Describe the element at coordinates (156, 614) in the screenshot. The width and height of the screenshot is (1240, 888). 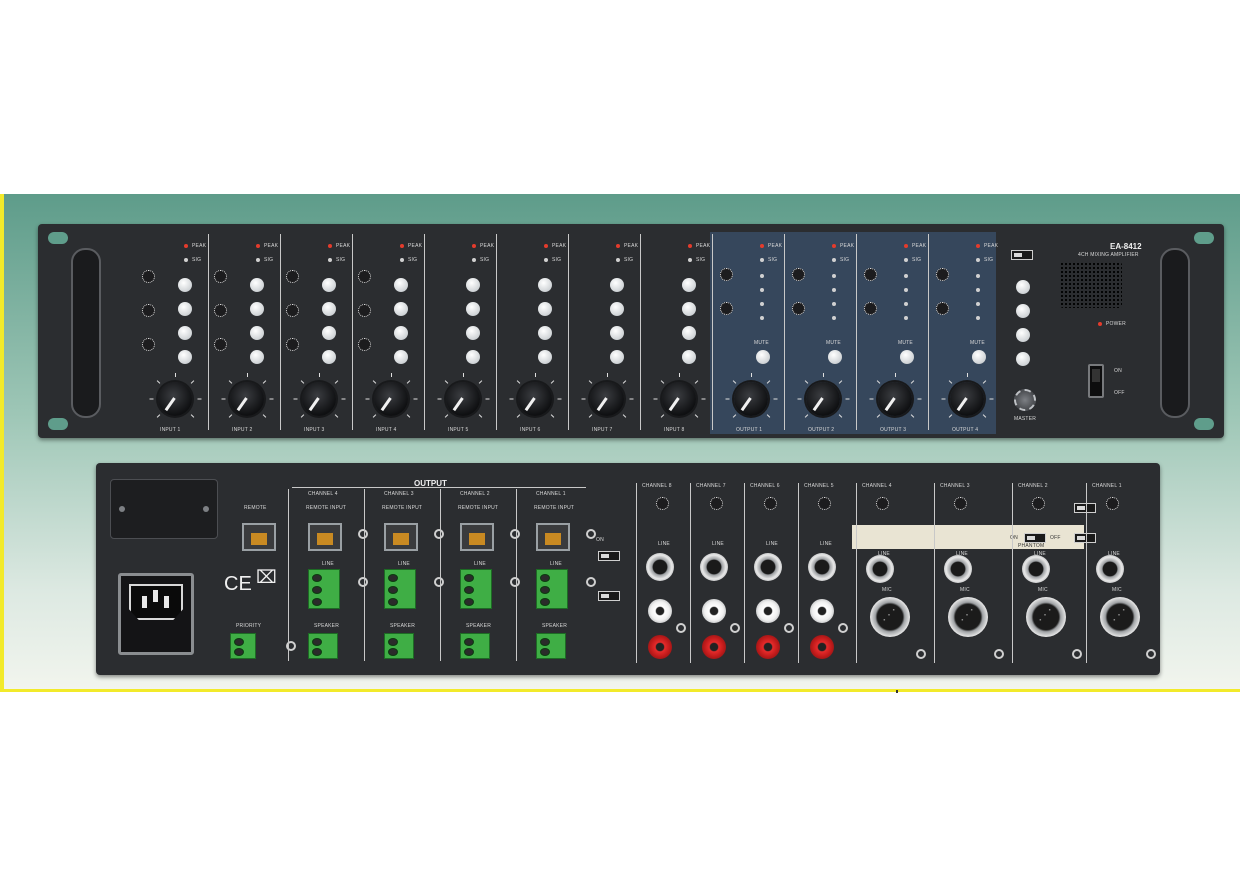
I see `power-inlet` at that location.